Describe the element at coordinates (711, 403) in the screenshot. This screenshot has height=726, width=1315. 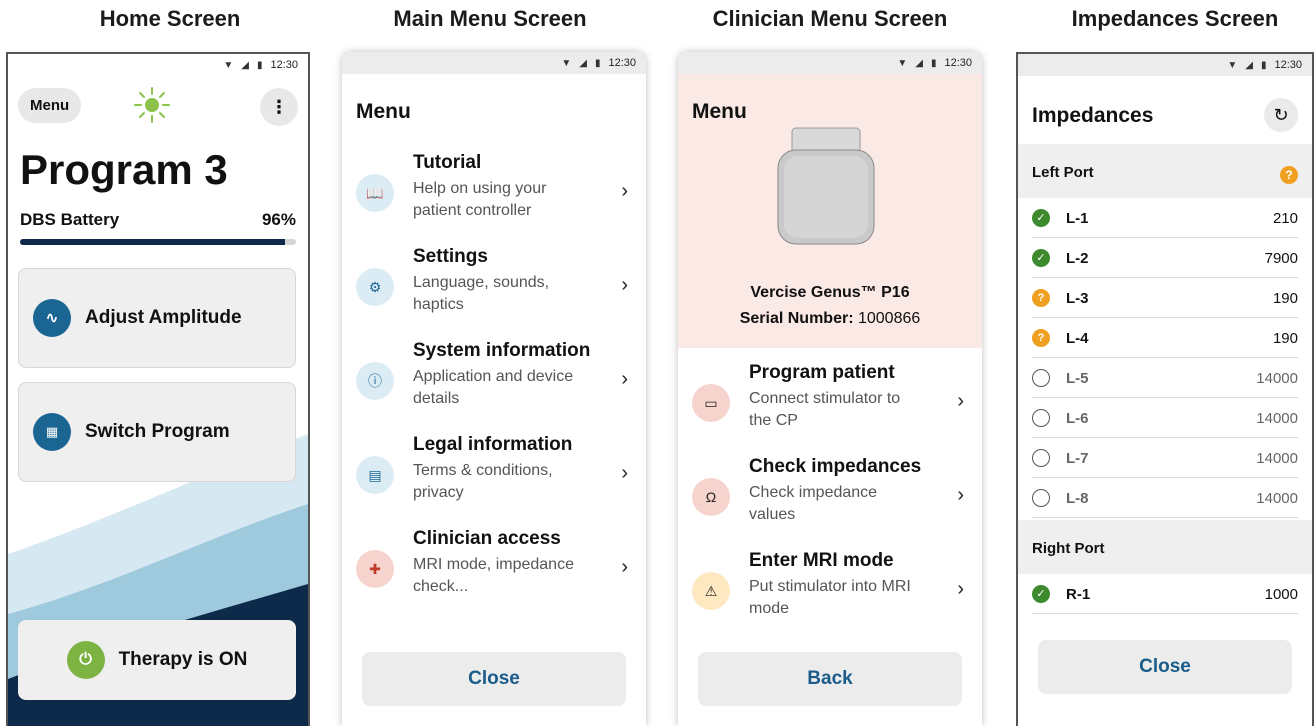
I see `laptop-icon: ▭` at that location.